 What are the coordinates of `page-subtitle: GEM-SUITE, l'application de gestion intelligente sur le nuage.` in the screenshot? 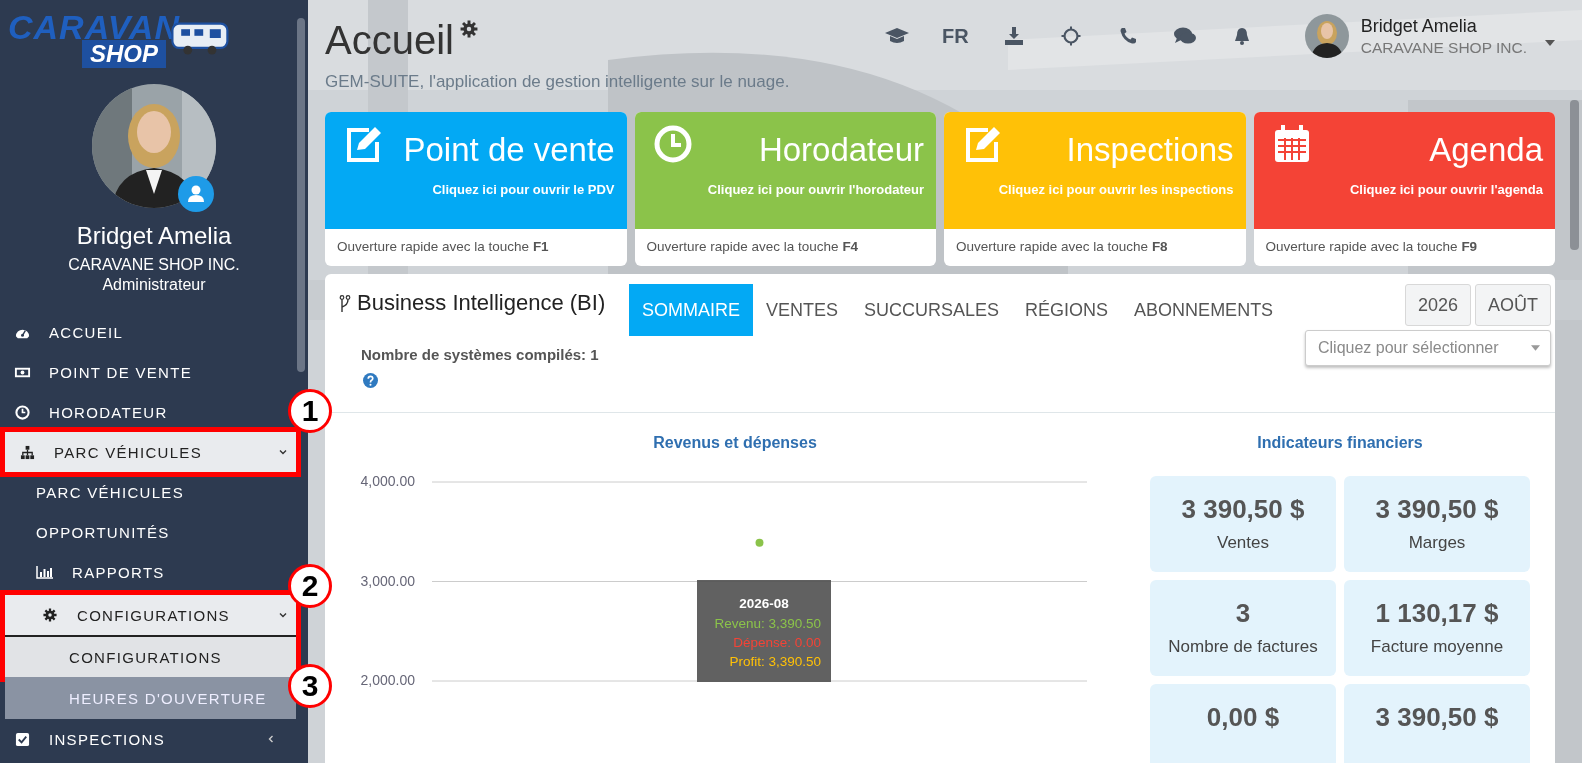 It's located at (557, 82).